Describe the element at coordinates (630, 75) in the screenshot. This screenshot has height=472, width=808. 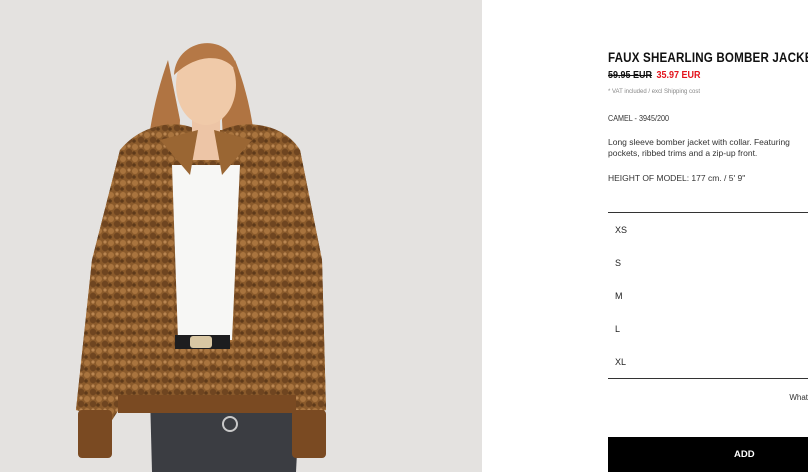
I see `original-price: 59.95 EUR` at that location.